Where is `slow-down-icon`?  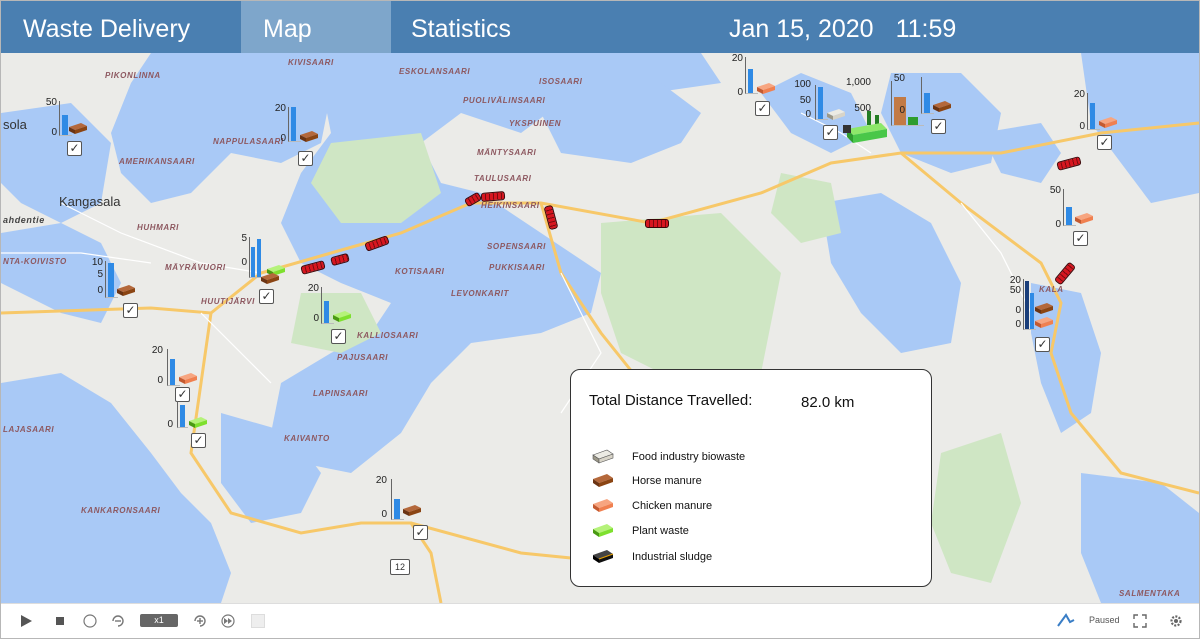
slow-down-icon is located at coordinates (118, 621).